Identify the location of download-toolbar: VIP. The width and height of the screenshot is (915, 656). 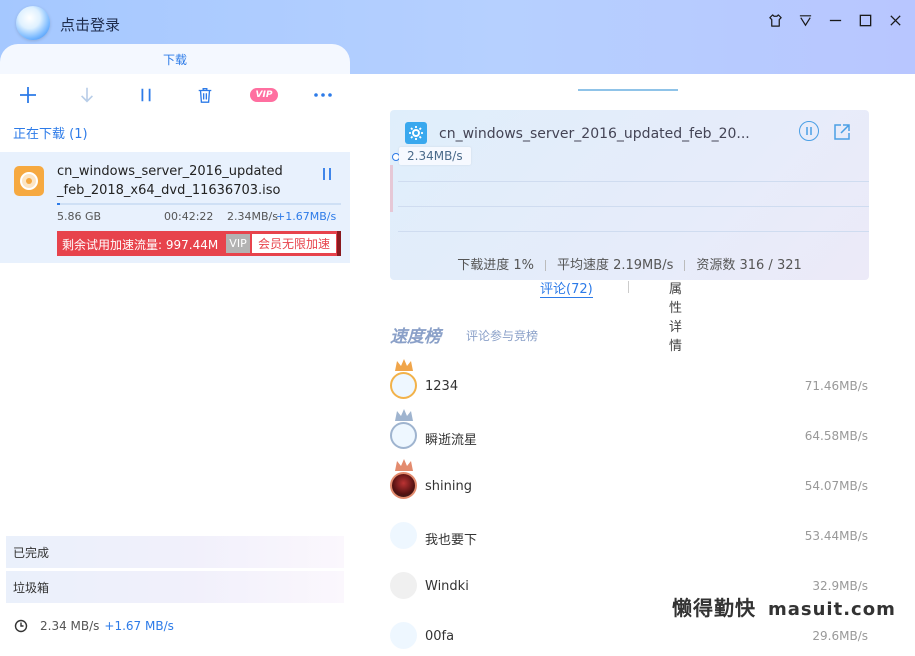
(175, 95).